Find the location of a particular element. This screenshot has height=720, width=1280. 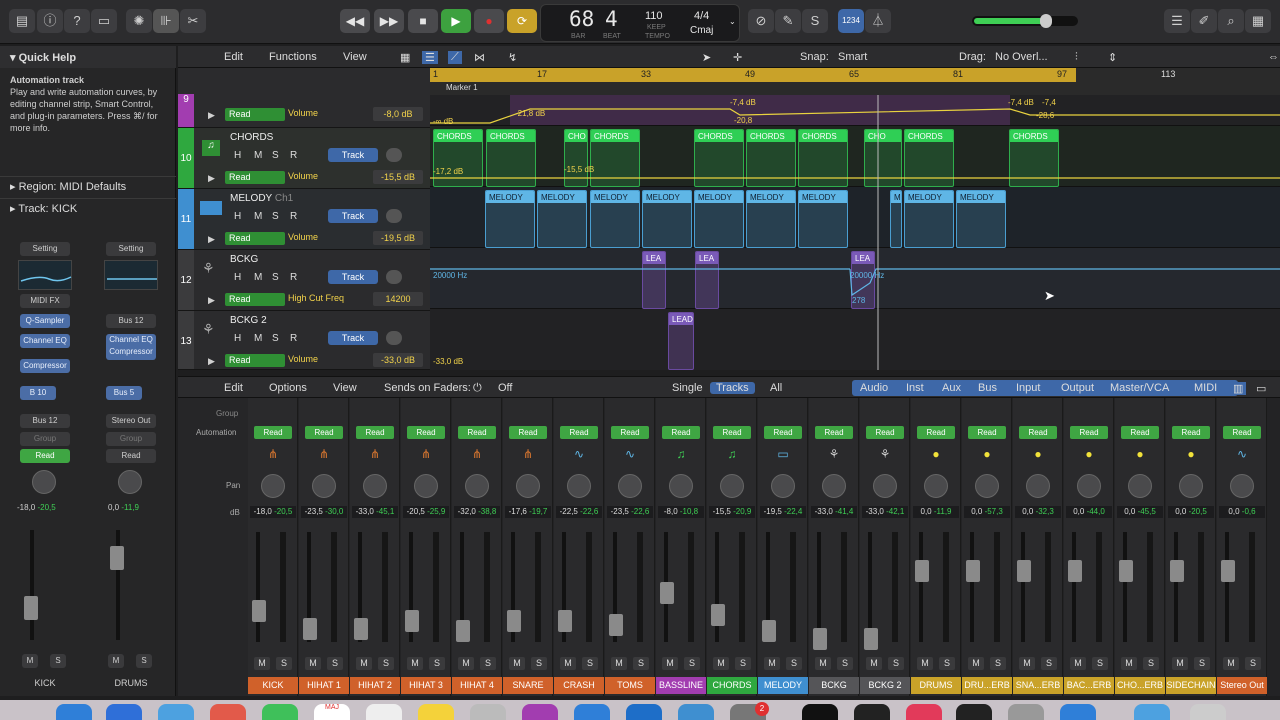

filter-audio: Audio is located at coordinates (874, 388).